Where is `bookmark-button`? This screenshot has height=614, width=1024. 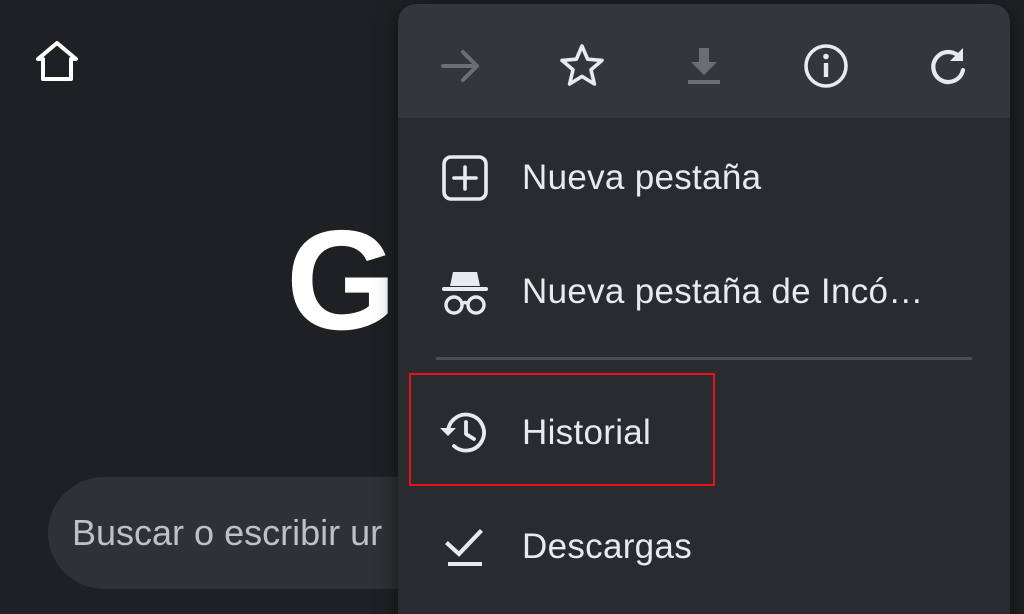 bookmark-button is located at coordinates (582, 66).